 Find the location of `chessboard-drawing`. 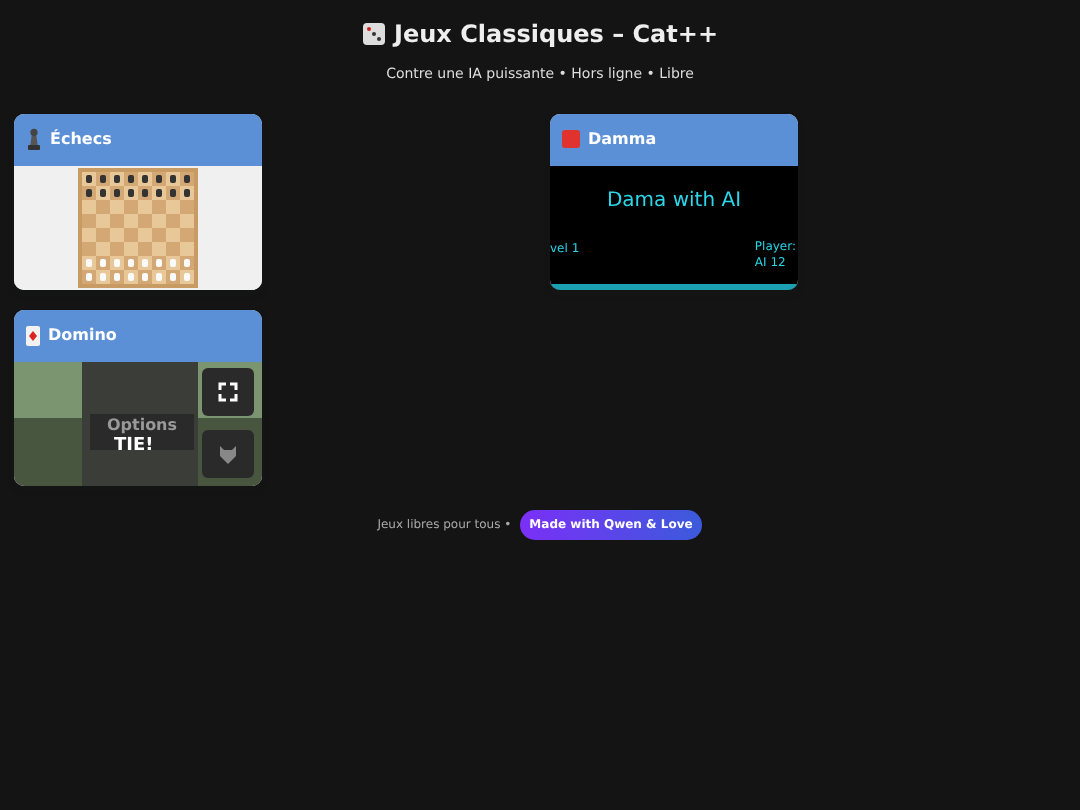

chessboard-drawing is located at coordinates (138, 227).